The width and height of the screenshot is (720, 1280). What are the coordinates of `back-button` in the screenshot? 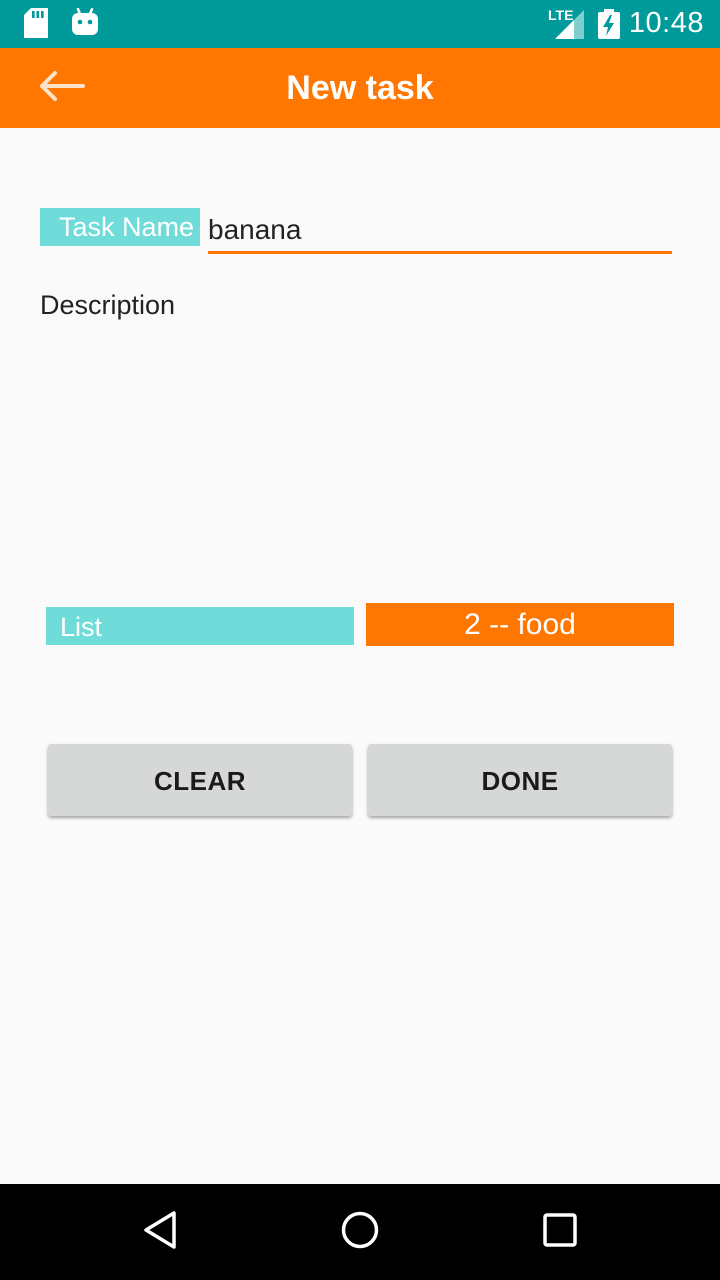 It's located at (62, 88).